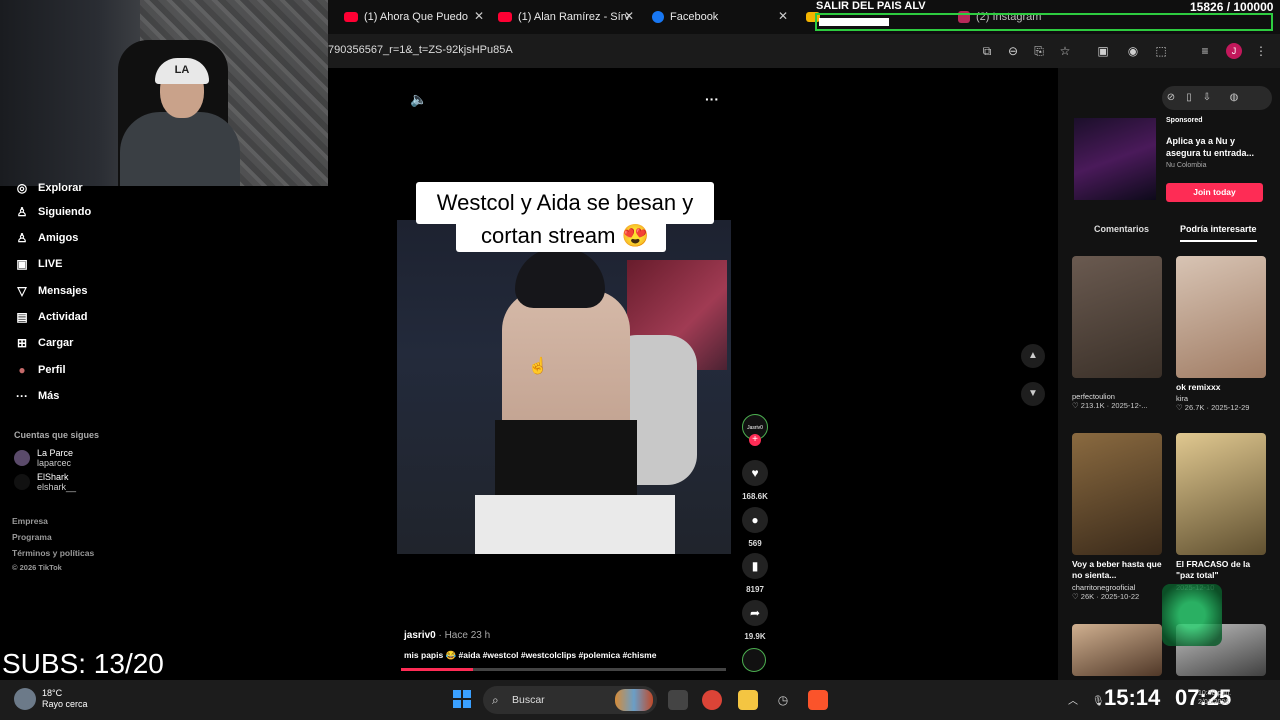 This screenshot has width=1280, height=720. I want to click on zoom-icon: ⊖, so click(1013, 51).